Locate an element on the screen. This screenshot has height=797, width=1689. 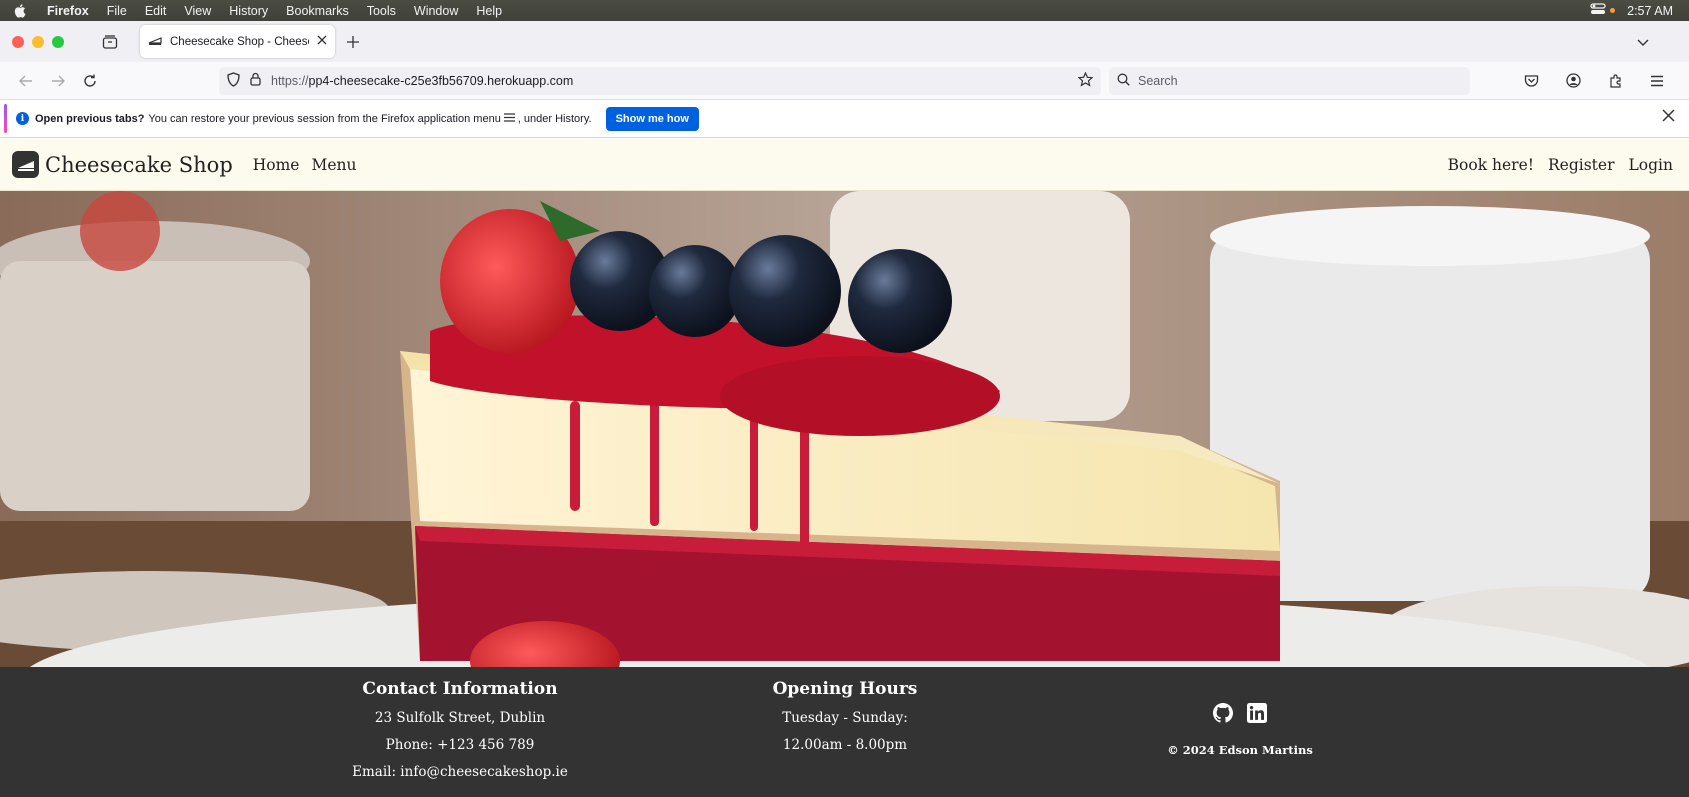
tracking-protection-shield-icon is located at coordinates (233, 80).